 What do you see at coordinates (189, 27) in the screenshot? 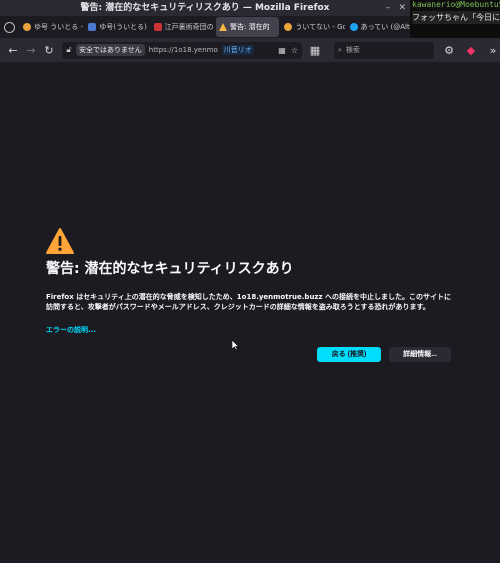
I see `tab-label: 江戸裏術奇団の` at bounding box center [189, 27].